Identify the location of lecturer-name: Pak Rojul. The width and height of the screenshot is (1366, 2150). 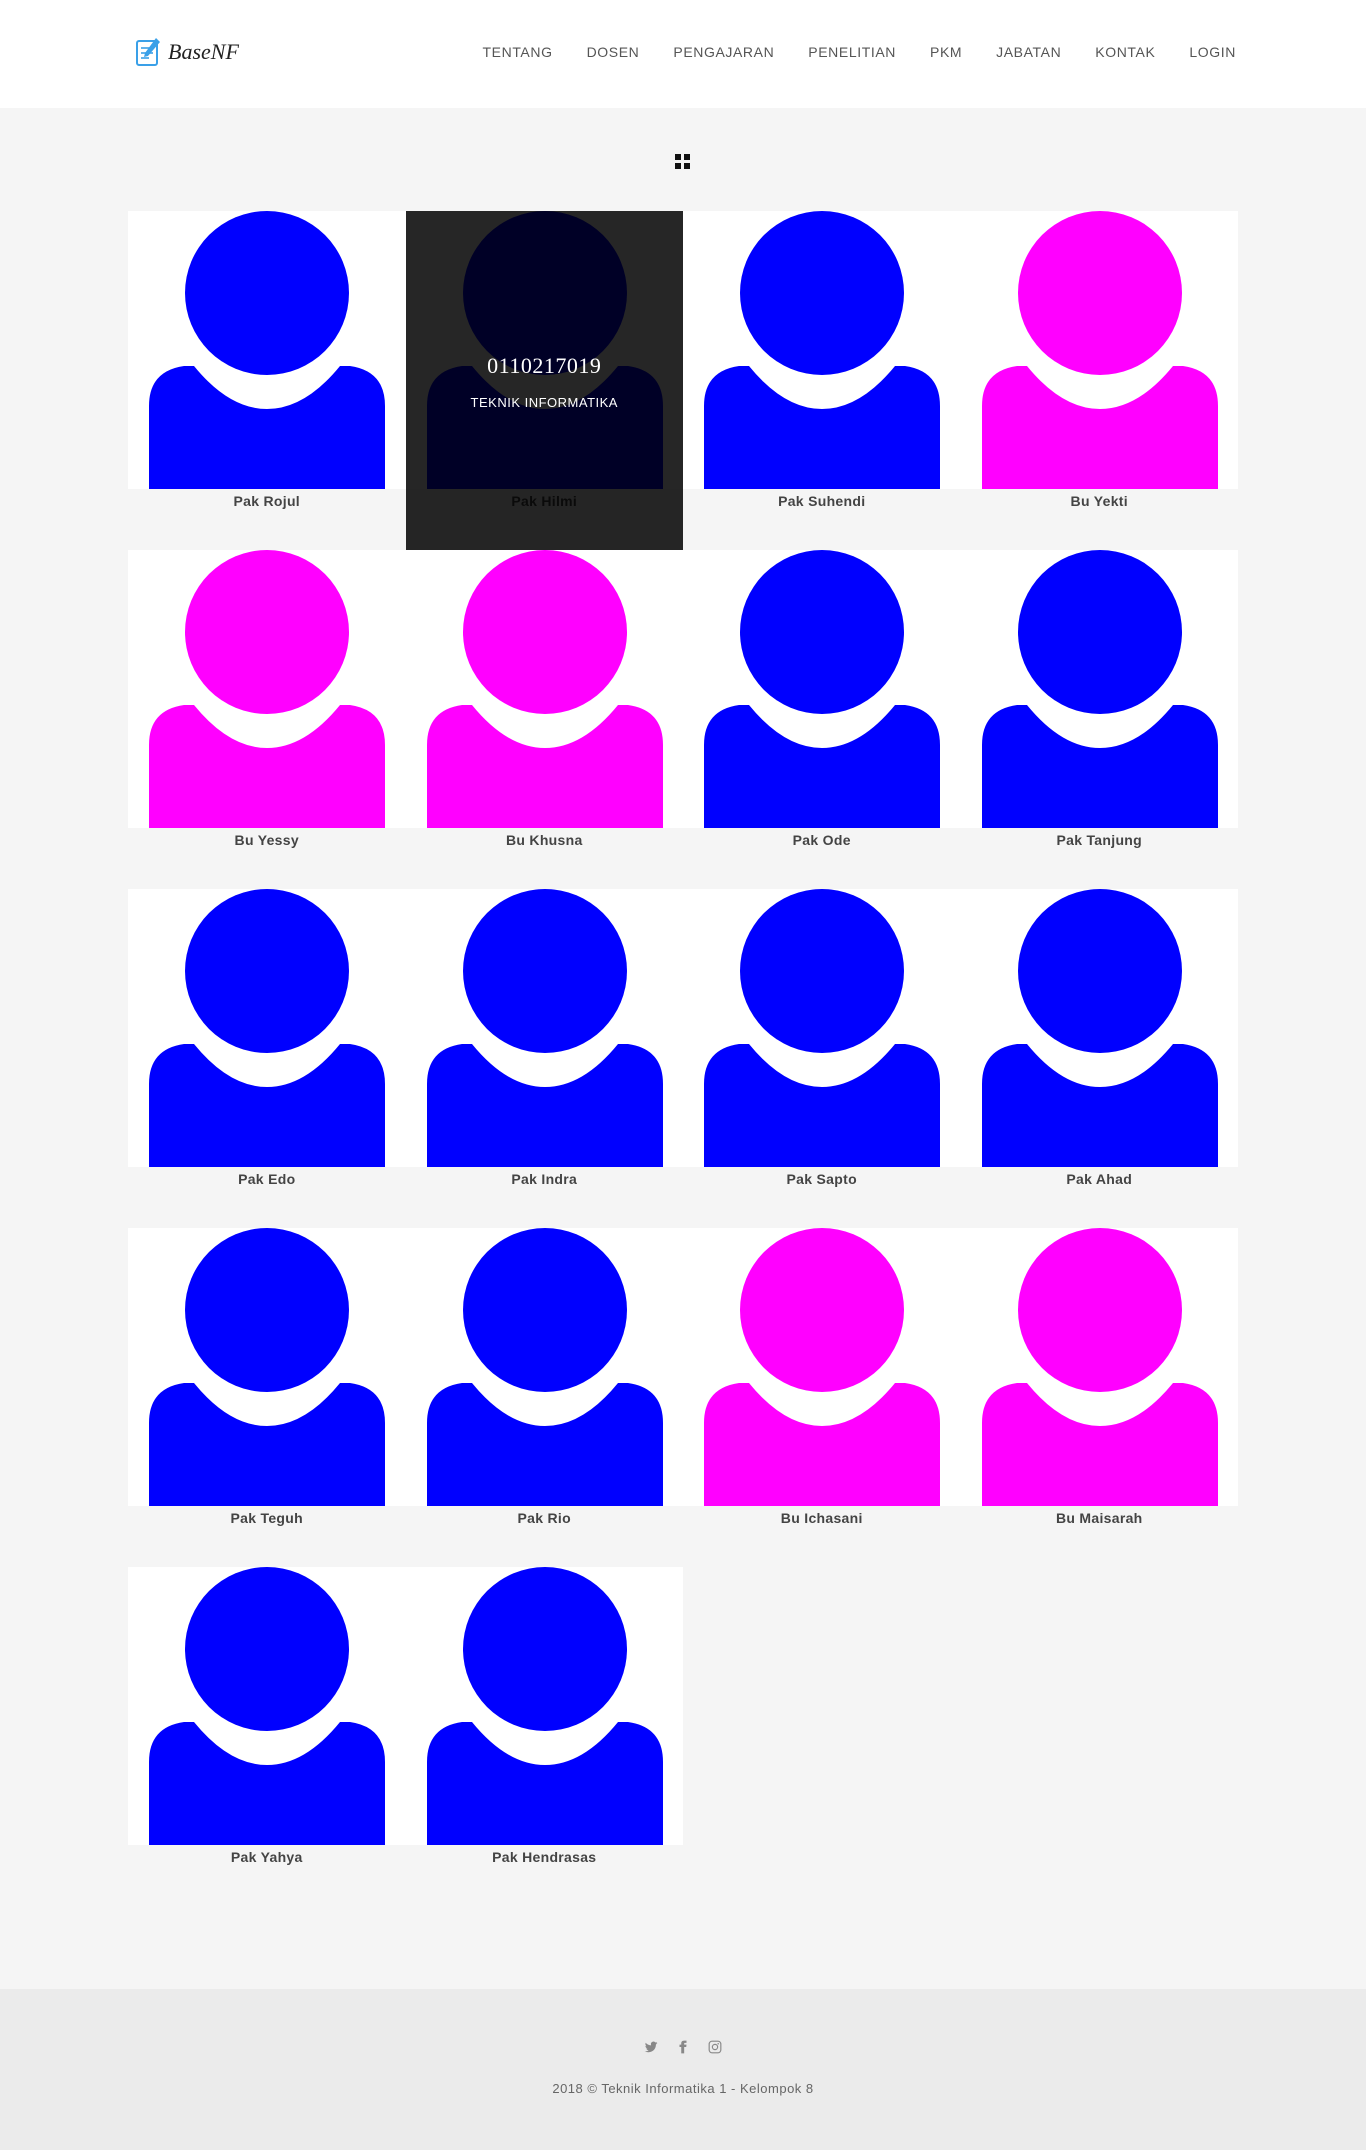
(266, 501).